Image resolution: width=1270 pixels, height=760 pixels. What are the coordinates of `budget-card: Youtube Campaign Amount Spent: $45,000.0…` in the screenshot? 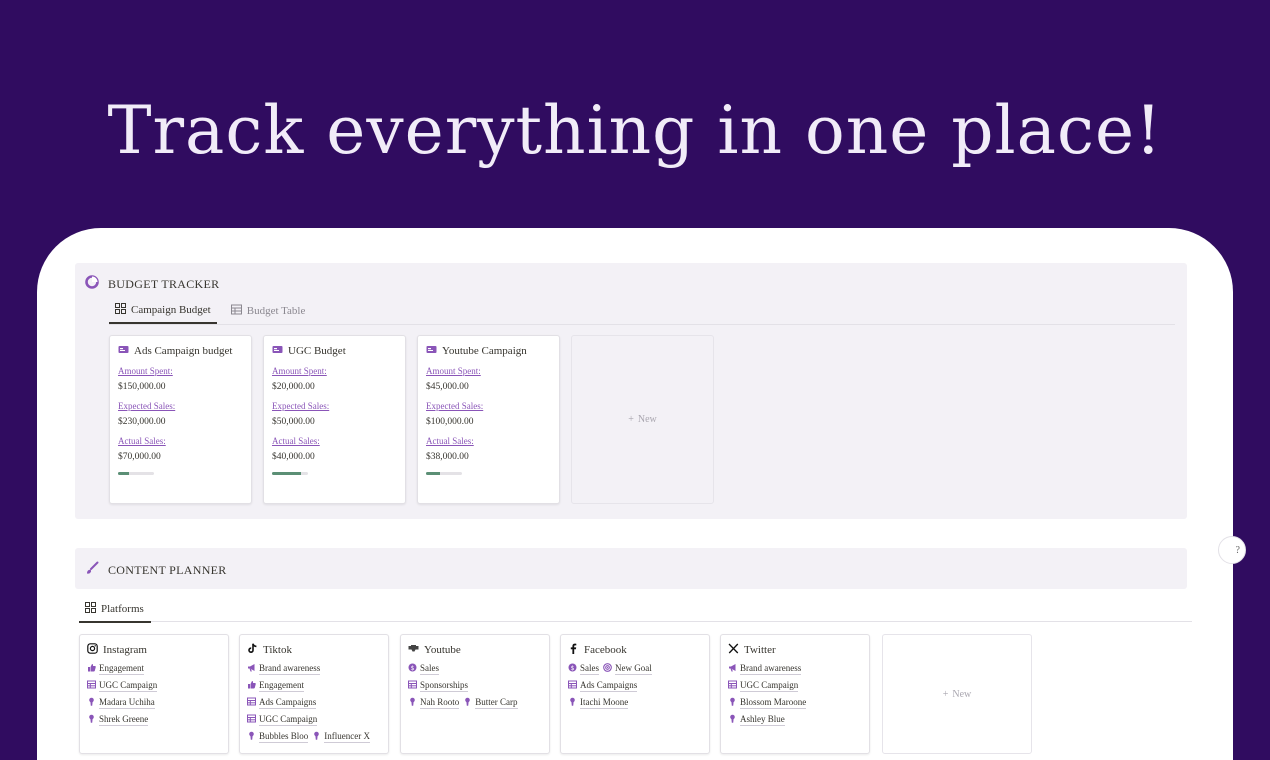 It's located at (488, 419).